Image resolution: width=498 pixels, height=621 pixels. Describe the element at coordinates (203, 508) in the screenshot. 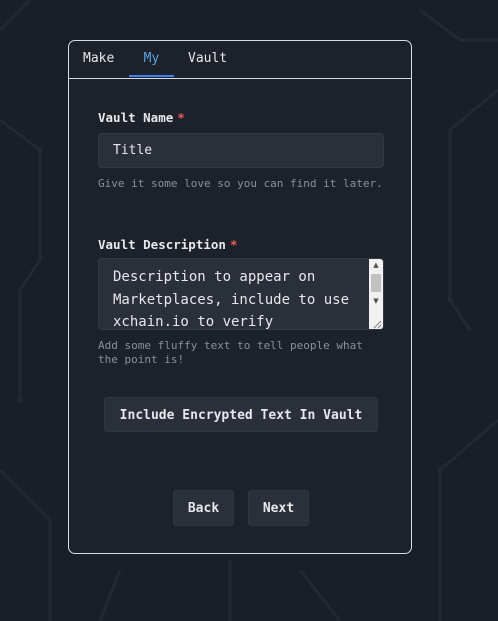

I see `back-button: Back` at that location.